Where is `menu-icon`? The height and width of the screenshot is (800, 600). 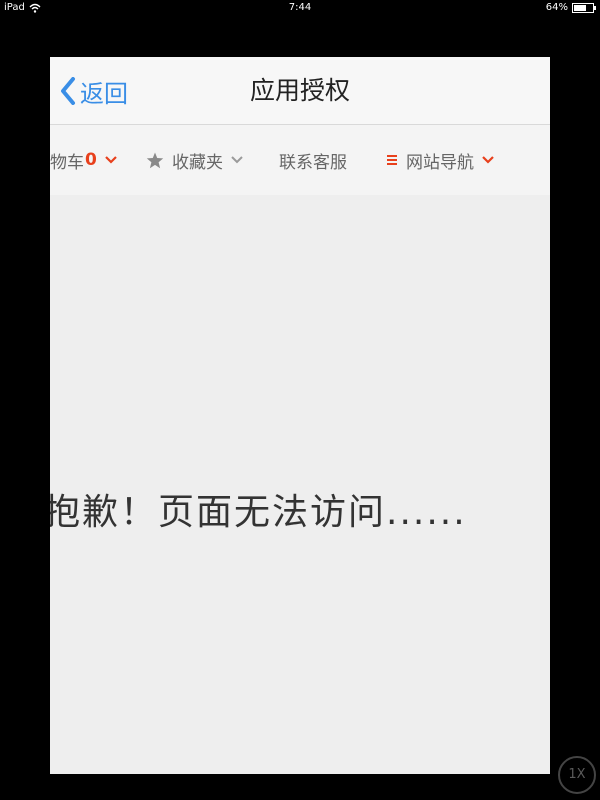
menu-icon is located at coordinates (392, 160).